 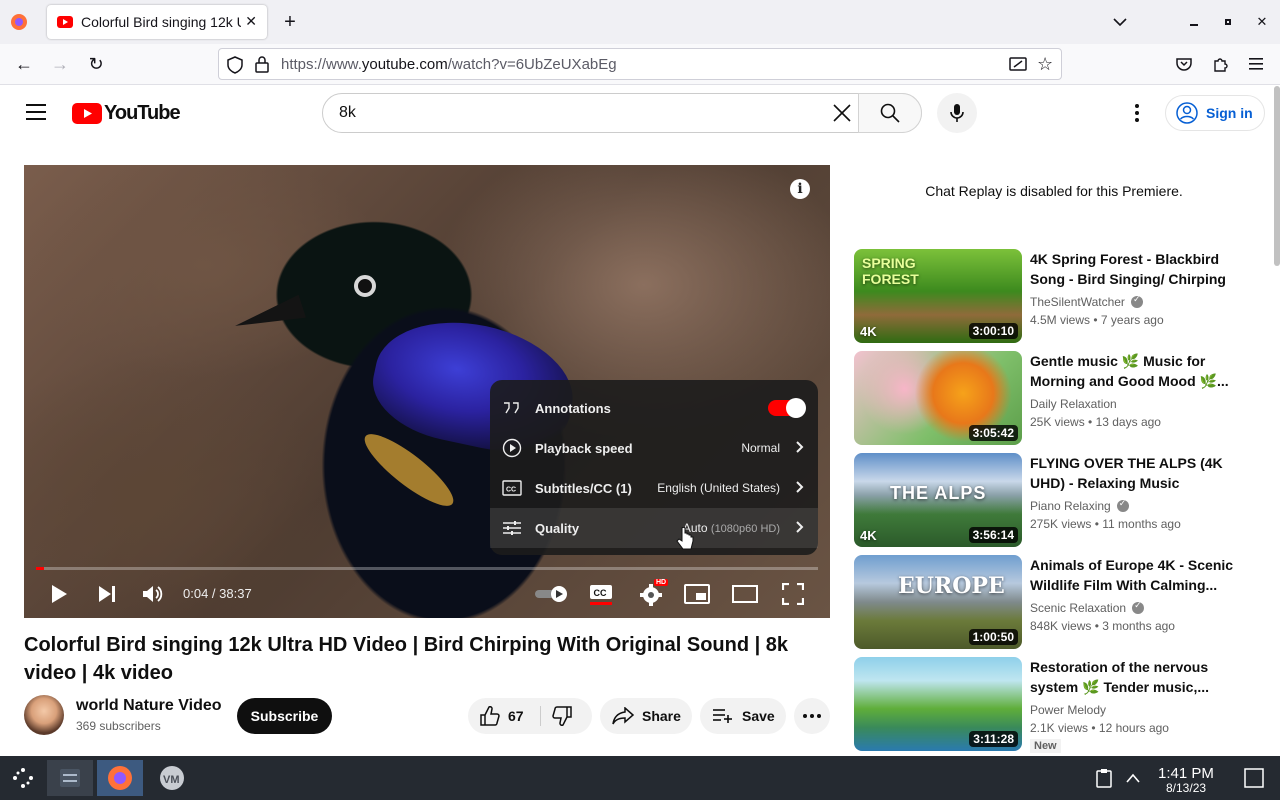 I want to click on close-tab-icon: ✕, so click(x=251, y=21).